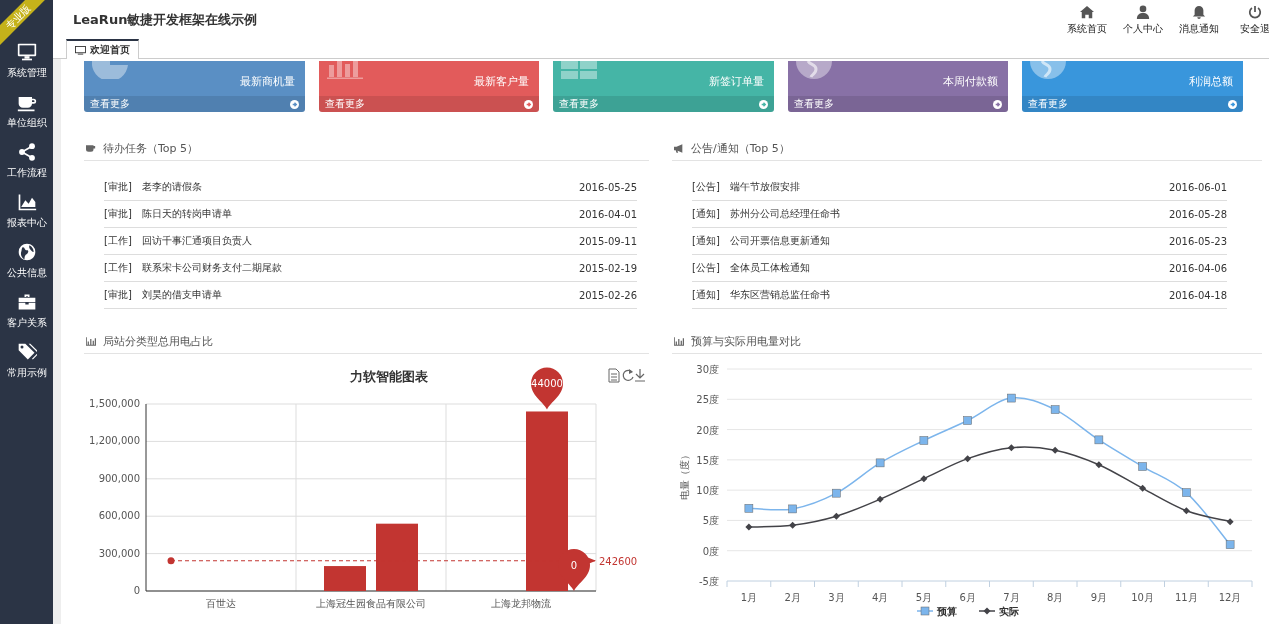 The height and width of the screenshot is (624, 1269). I want to click on axis-label: 20度, so click(707, 430).